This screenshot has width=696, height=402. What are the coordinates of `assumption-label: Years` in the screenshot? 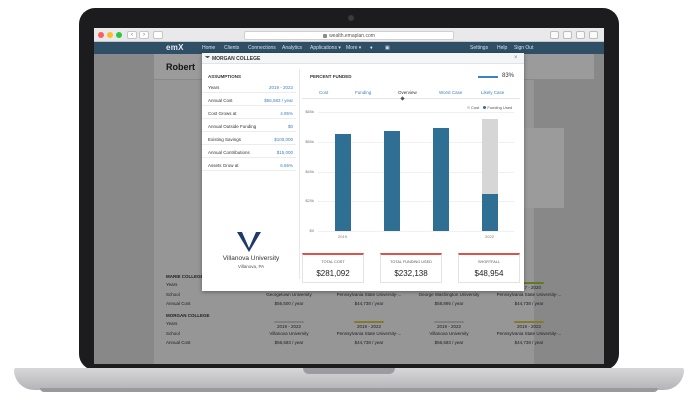 It's located at (214, 87).